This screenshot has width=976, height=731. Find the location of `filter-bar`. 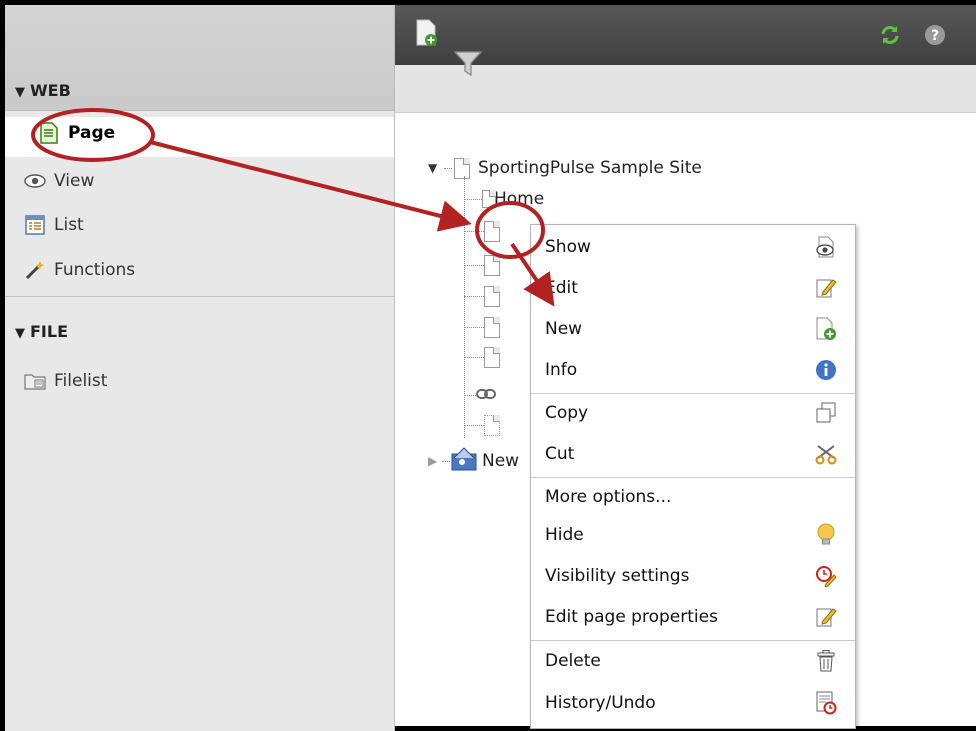

filter-bar is located at coordinates (685, 82).